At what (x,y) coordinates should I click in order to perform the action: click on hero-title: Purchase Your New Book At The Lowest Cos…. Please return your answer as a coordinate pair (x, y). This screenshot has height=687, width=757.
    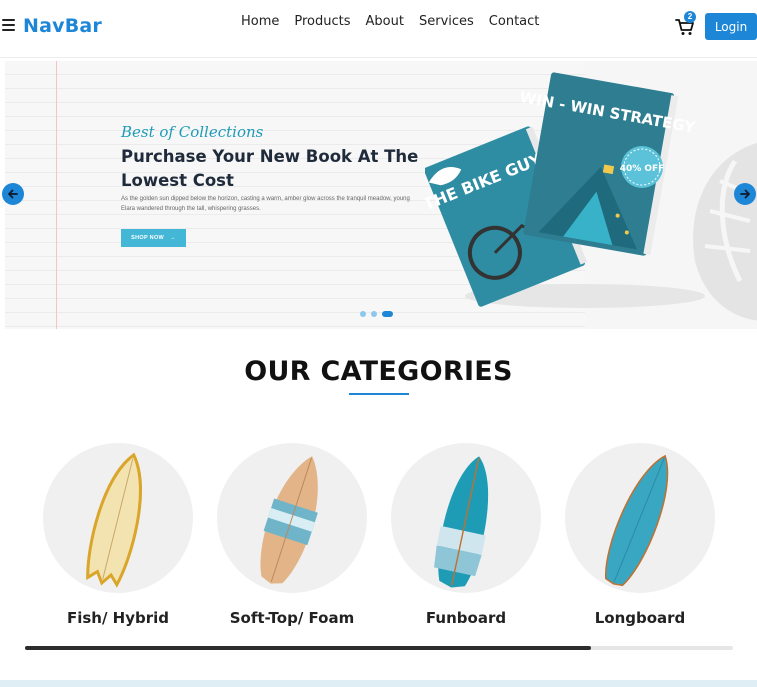
    Looking at the image, I should click on (270, 168).